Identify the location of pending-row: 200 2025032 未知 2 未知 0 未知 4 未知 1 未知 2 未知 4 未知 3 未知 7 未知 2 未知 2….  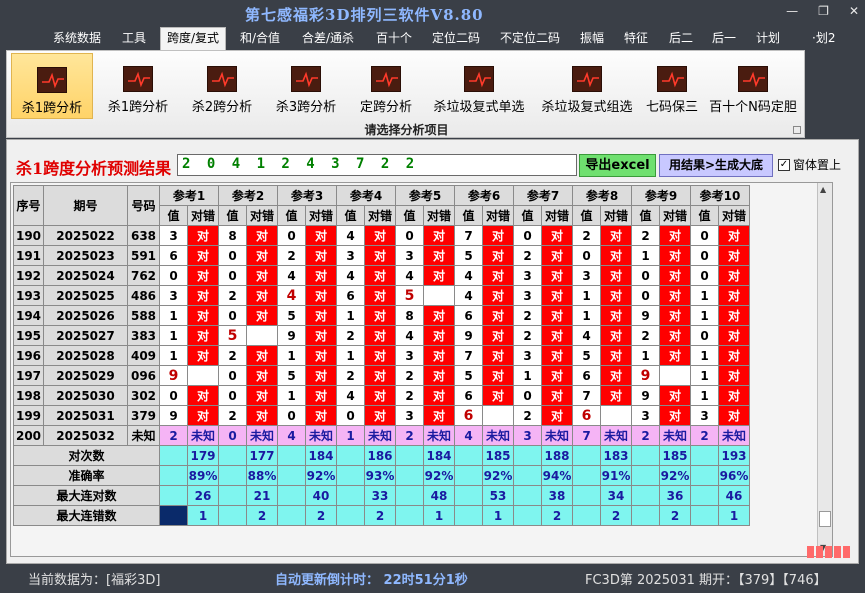
(381, 435).